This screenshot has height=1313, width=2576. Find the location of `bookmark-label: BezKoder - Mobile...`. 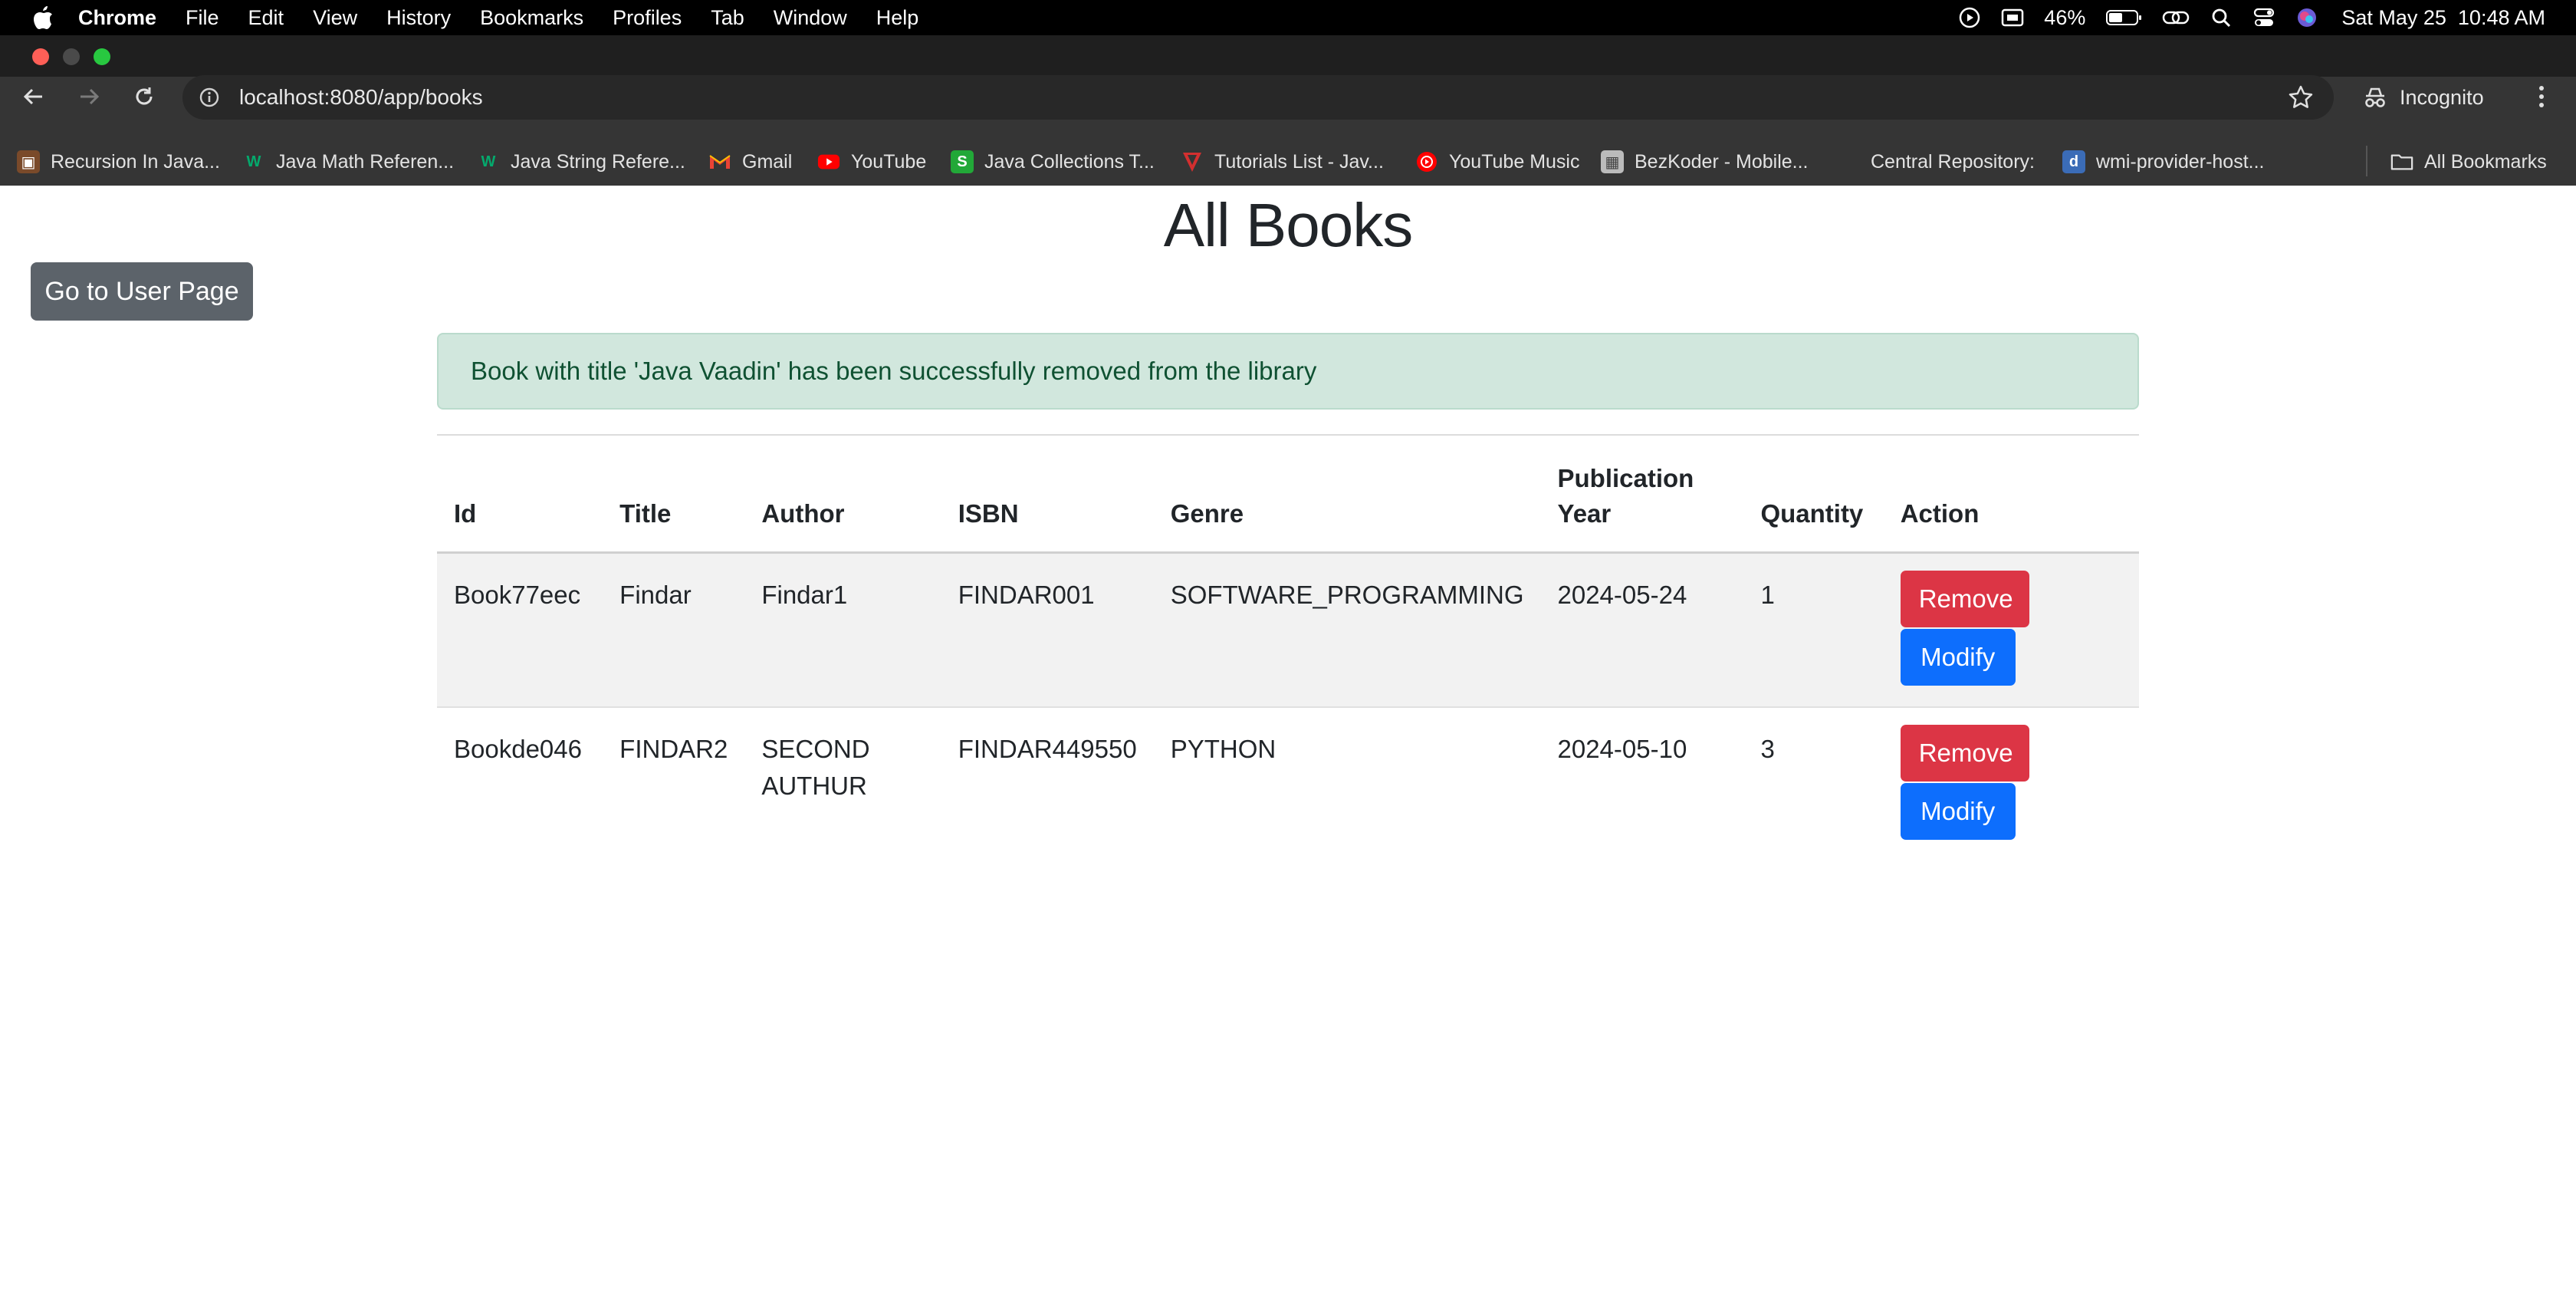

bookmark-label: BezKoder - Mobile... is located at coordinates (1722, 161).